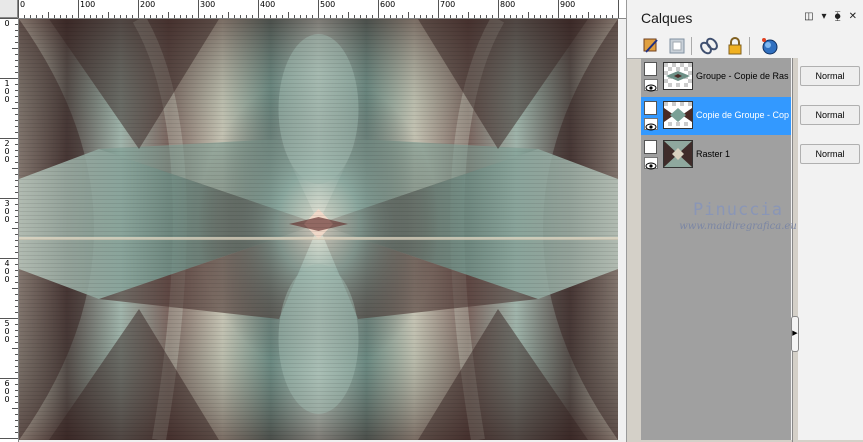  What do you see at coordinates (824, 17) in the screenshot?
I see `menu-arrow-icon: ▾` at bounding box center [824, 17].